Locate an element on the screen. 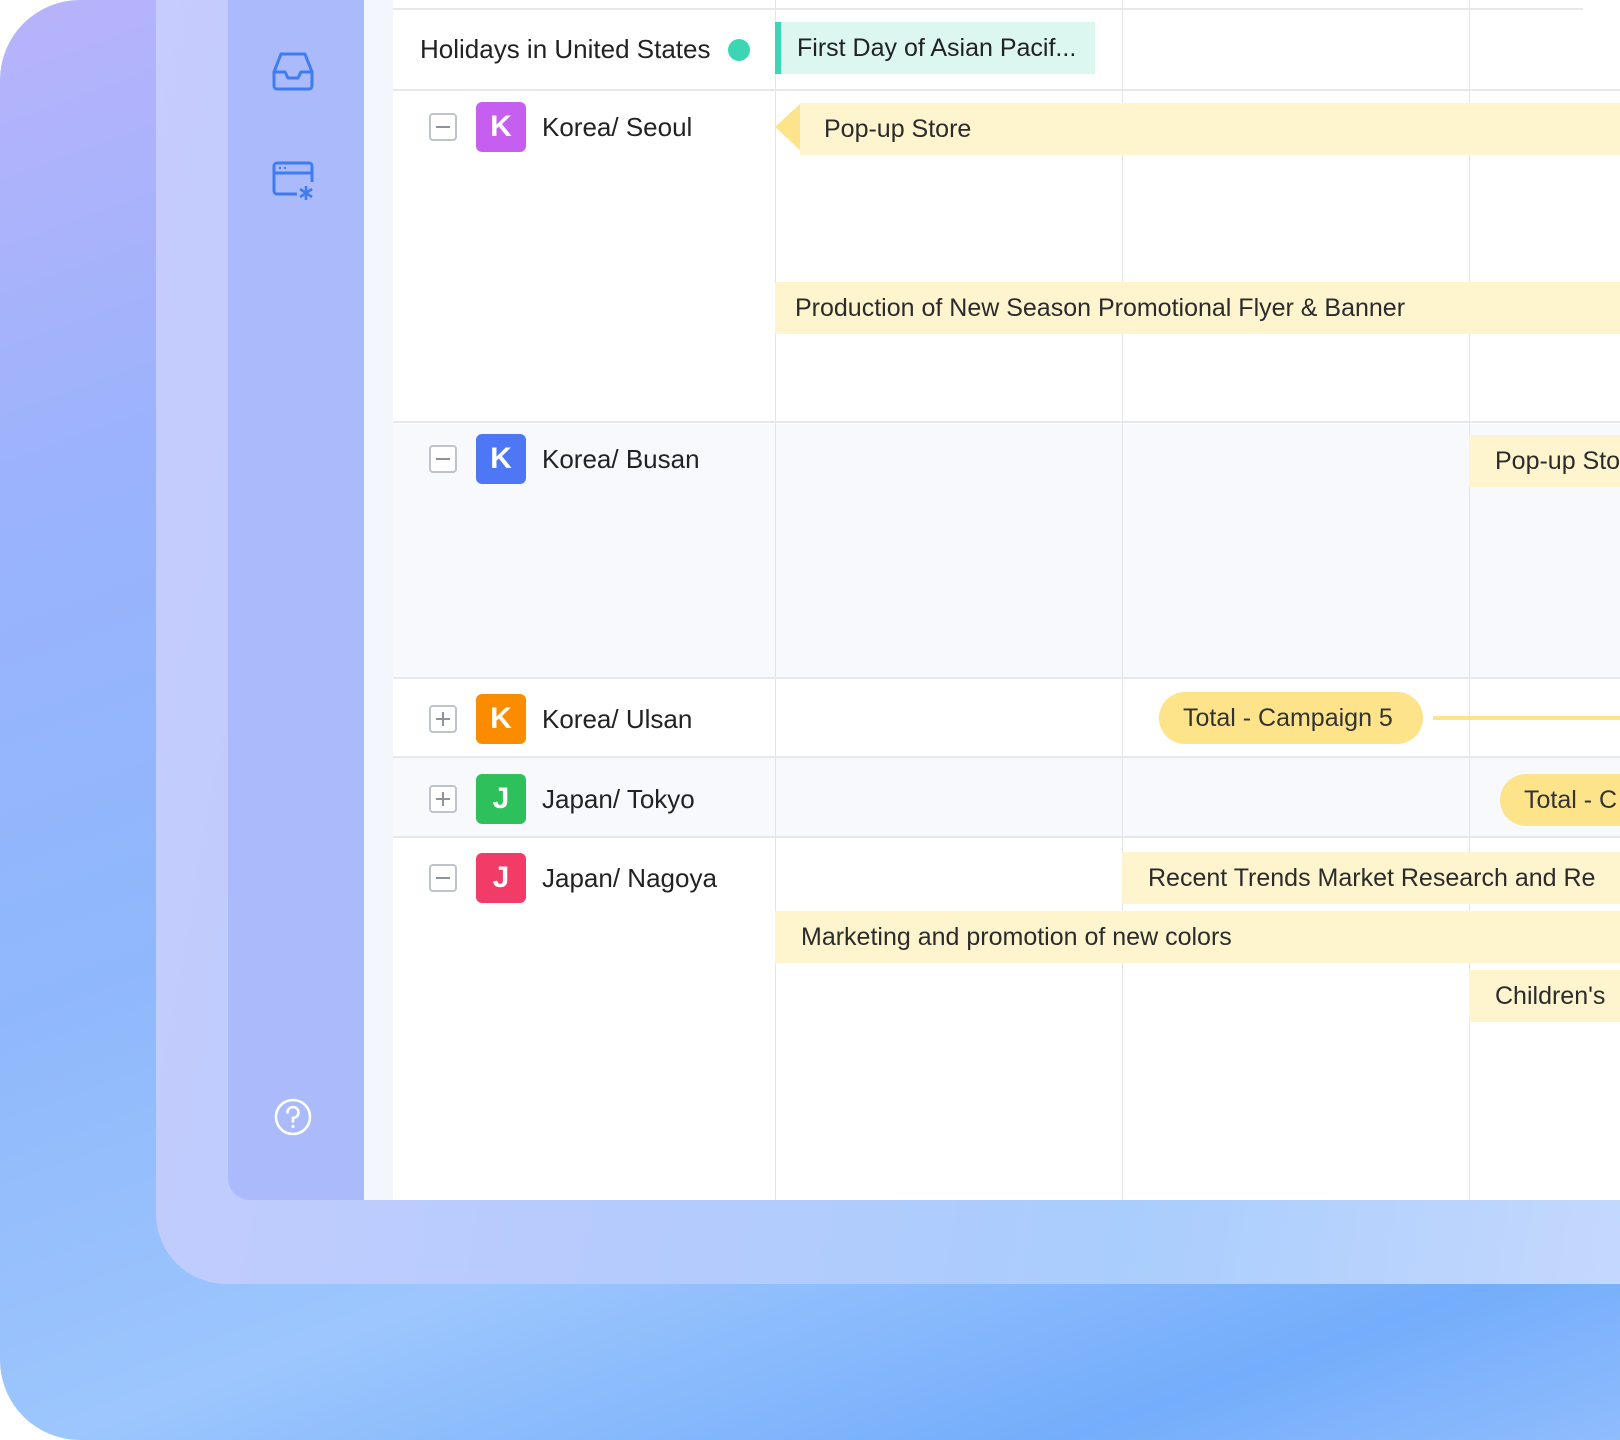 The width and height of the screenshot is (1620, 1440). event-bar: Marketing and promotion of new colors is located at coordinates (1197, 937).